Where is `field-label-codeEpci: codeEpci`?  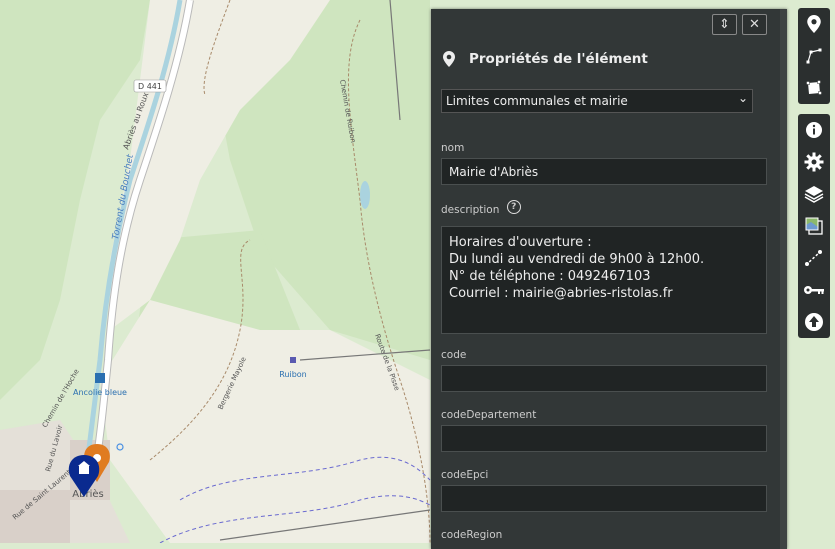 field-label-codeEpci: codeEpci is located at coordinates (465, 475).